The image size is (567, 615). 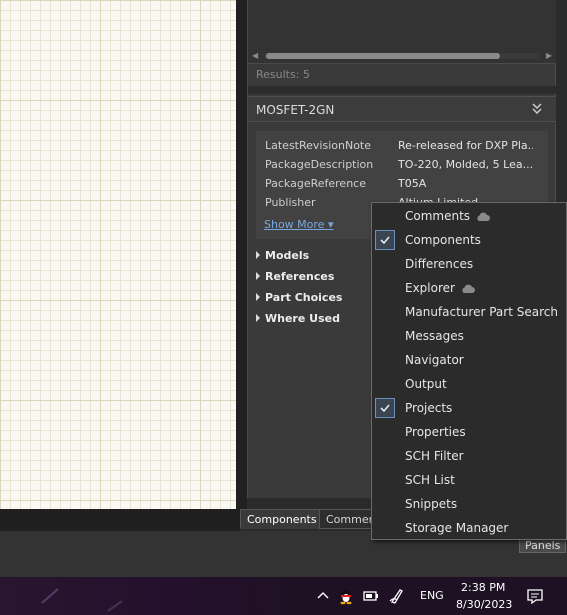 I want to click on menu-item-label: Storage Manager, so click(x=457, y=528).